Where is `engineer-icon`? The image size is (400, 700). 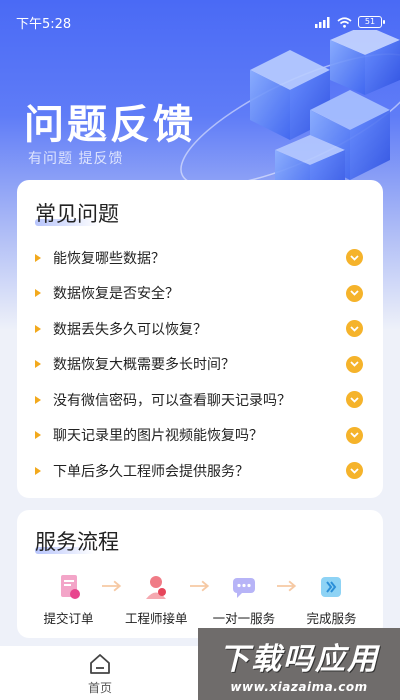
engineer-icon is located at coordinates (156, 587).